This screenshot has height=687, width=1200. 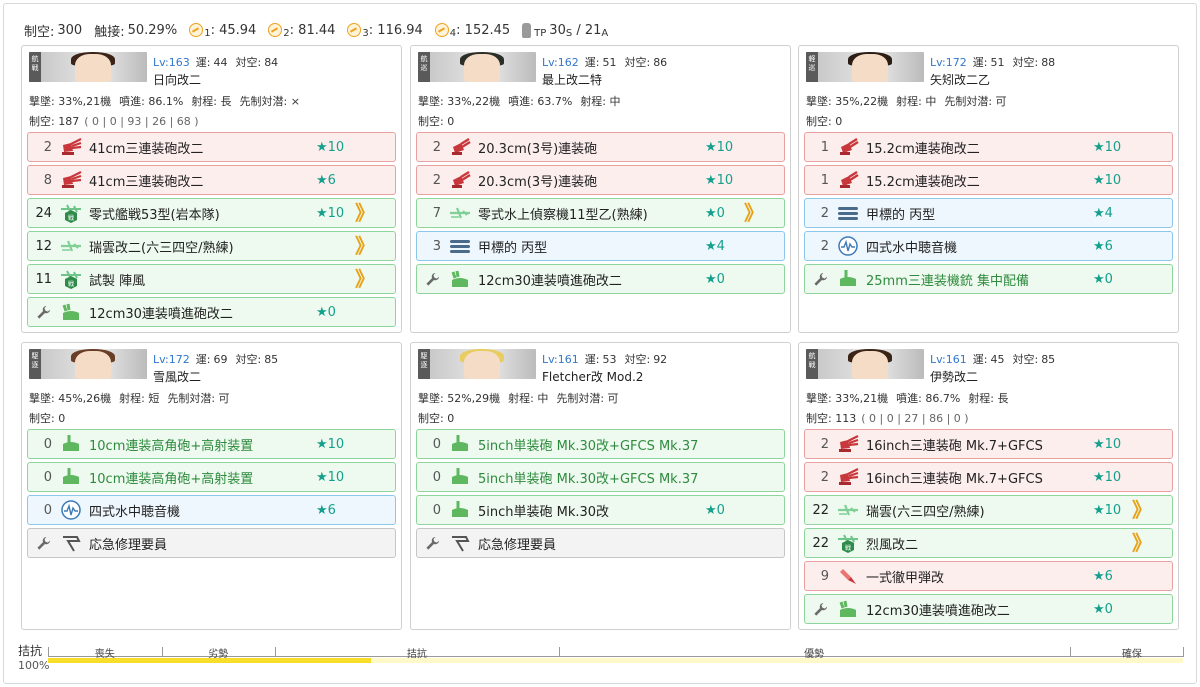 I want to click on equipment-slot: 11 戦 試製 陣風 》, so click(x=211, y=279).